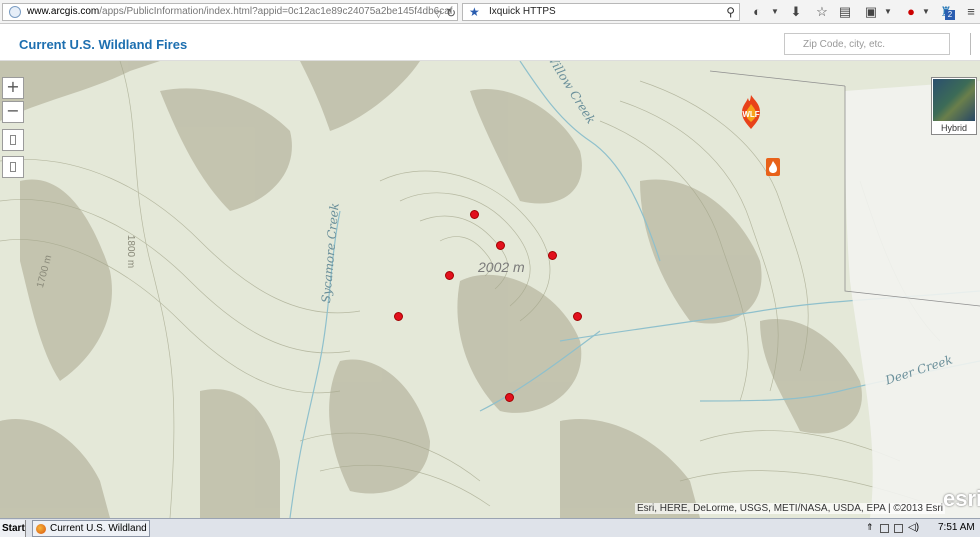  I want to click on esri-logo: esri, so click(961, 498).